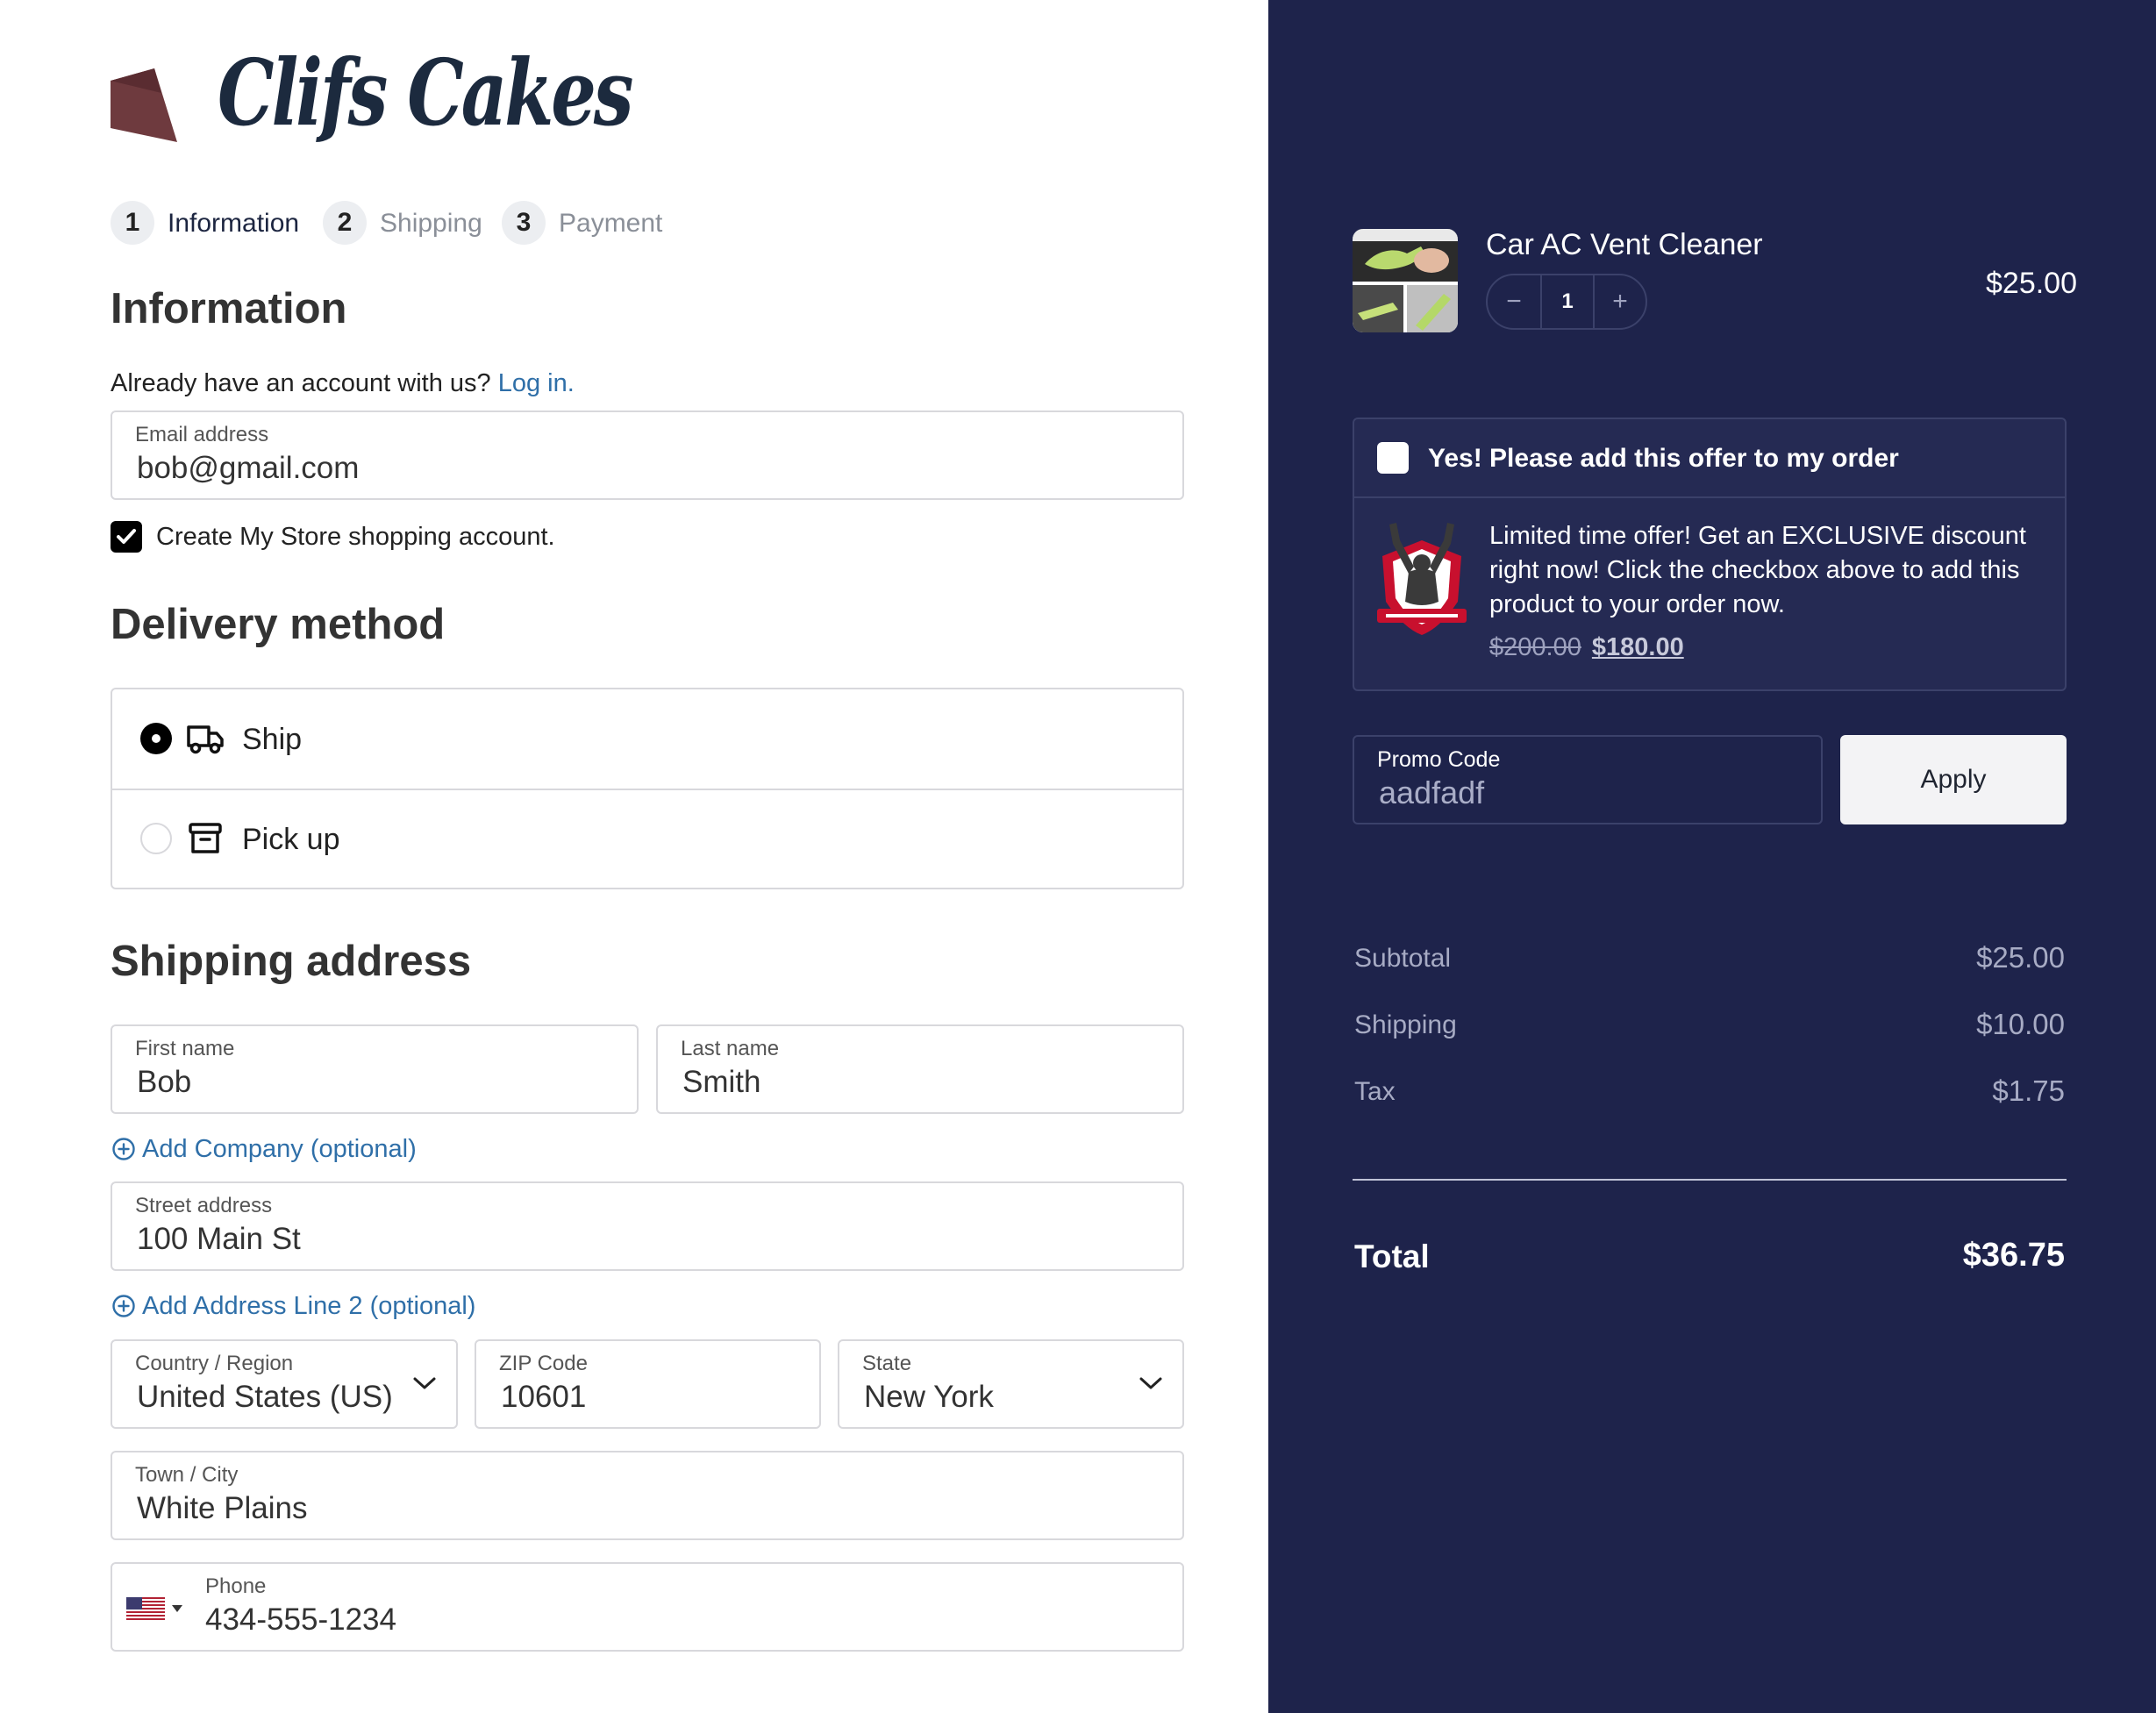  I want to click on country-select: Country / Region United States (US), so click(284, 1384).